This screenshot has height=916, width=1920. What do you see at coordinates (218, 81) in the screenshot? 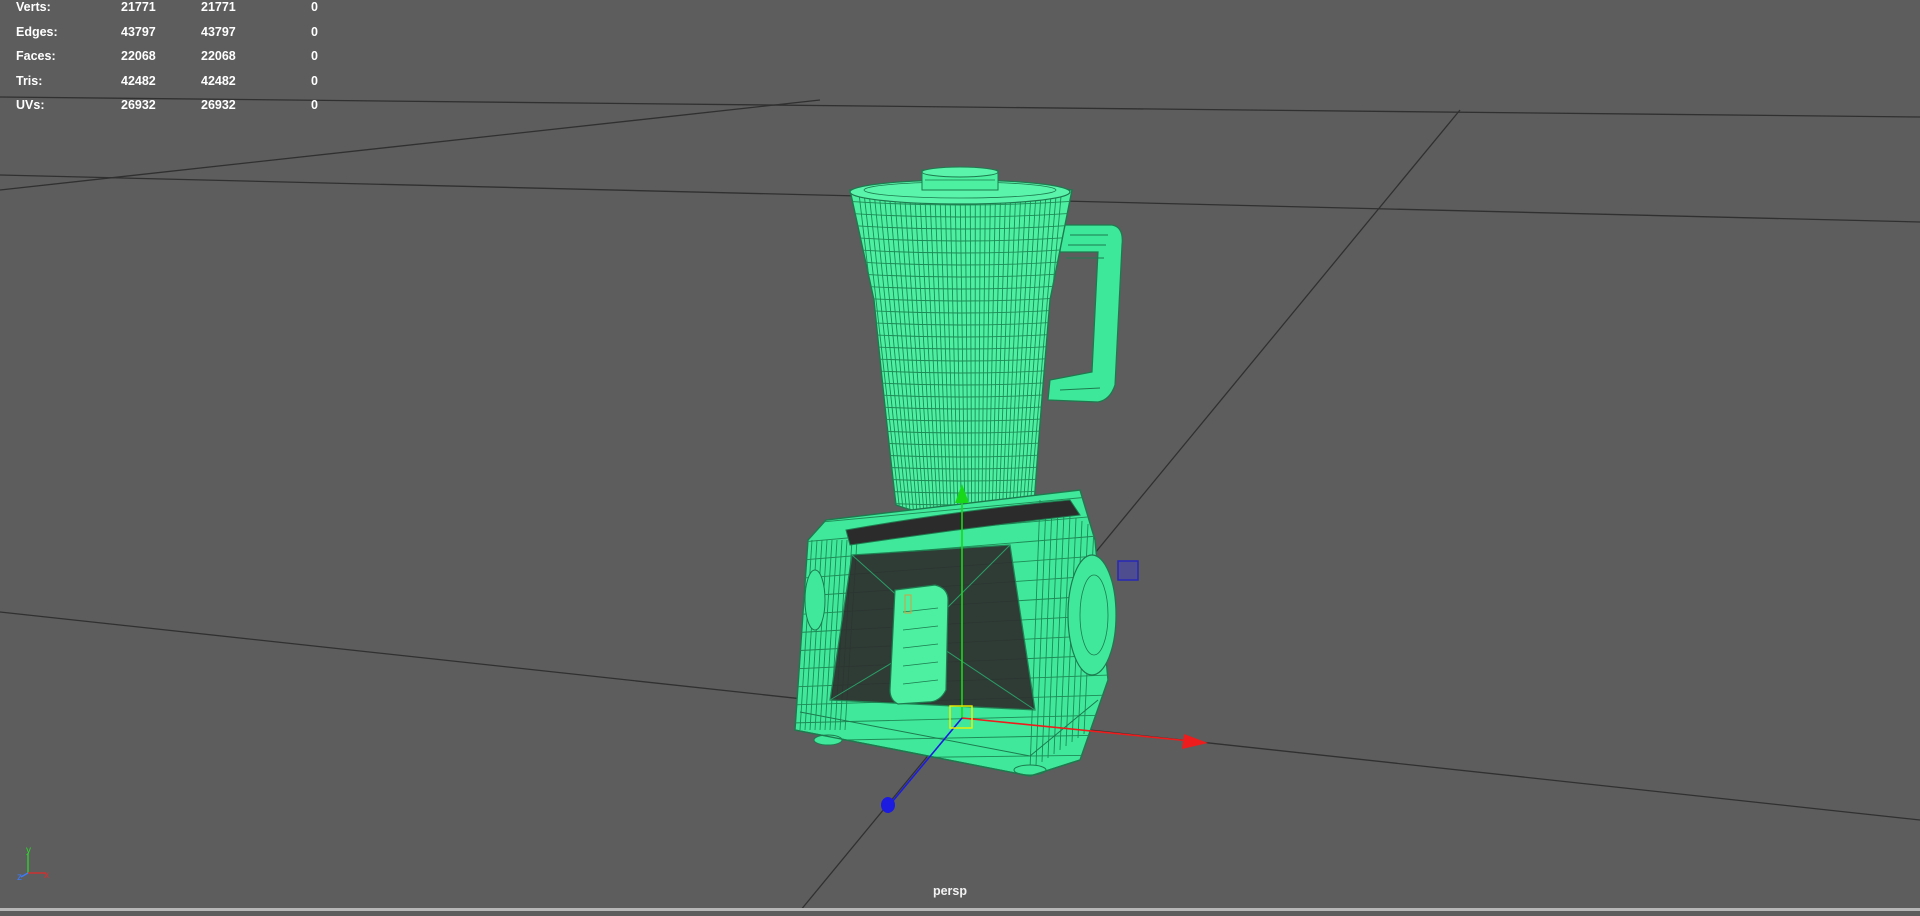
I see `hud-value-total: 42482` at bounding box center [218, 81].